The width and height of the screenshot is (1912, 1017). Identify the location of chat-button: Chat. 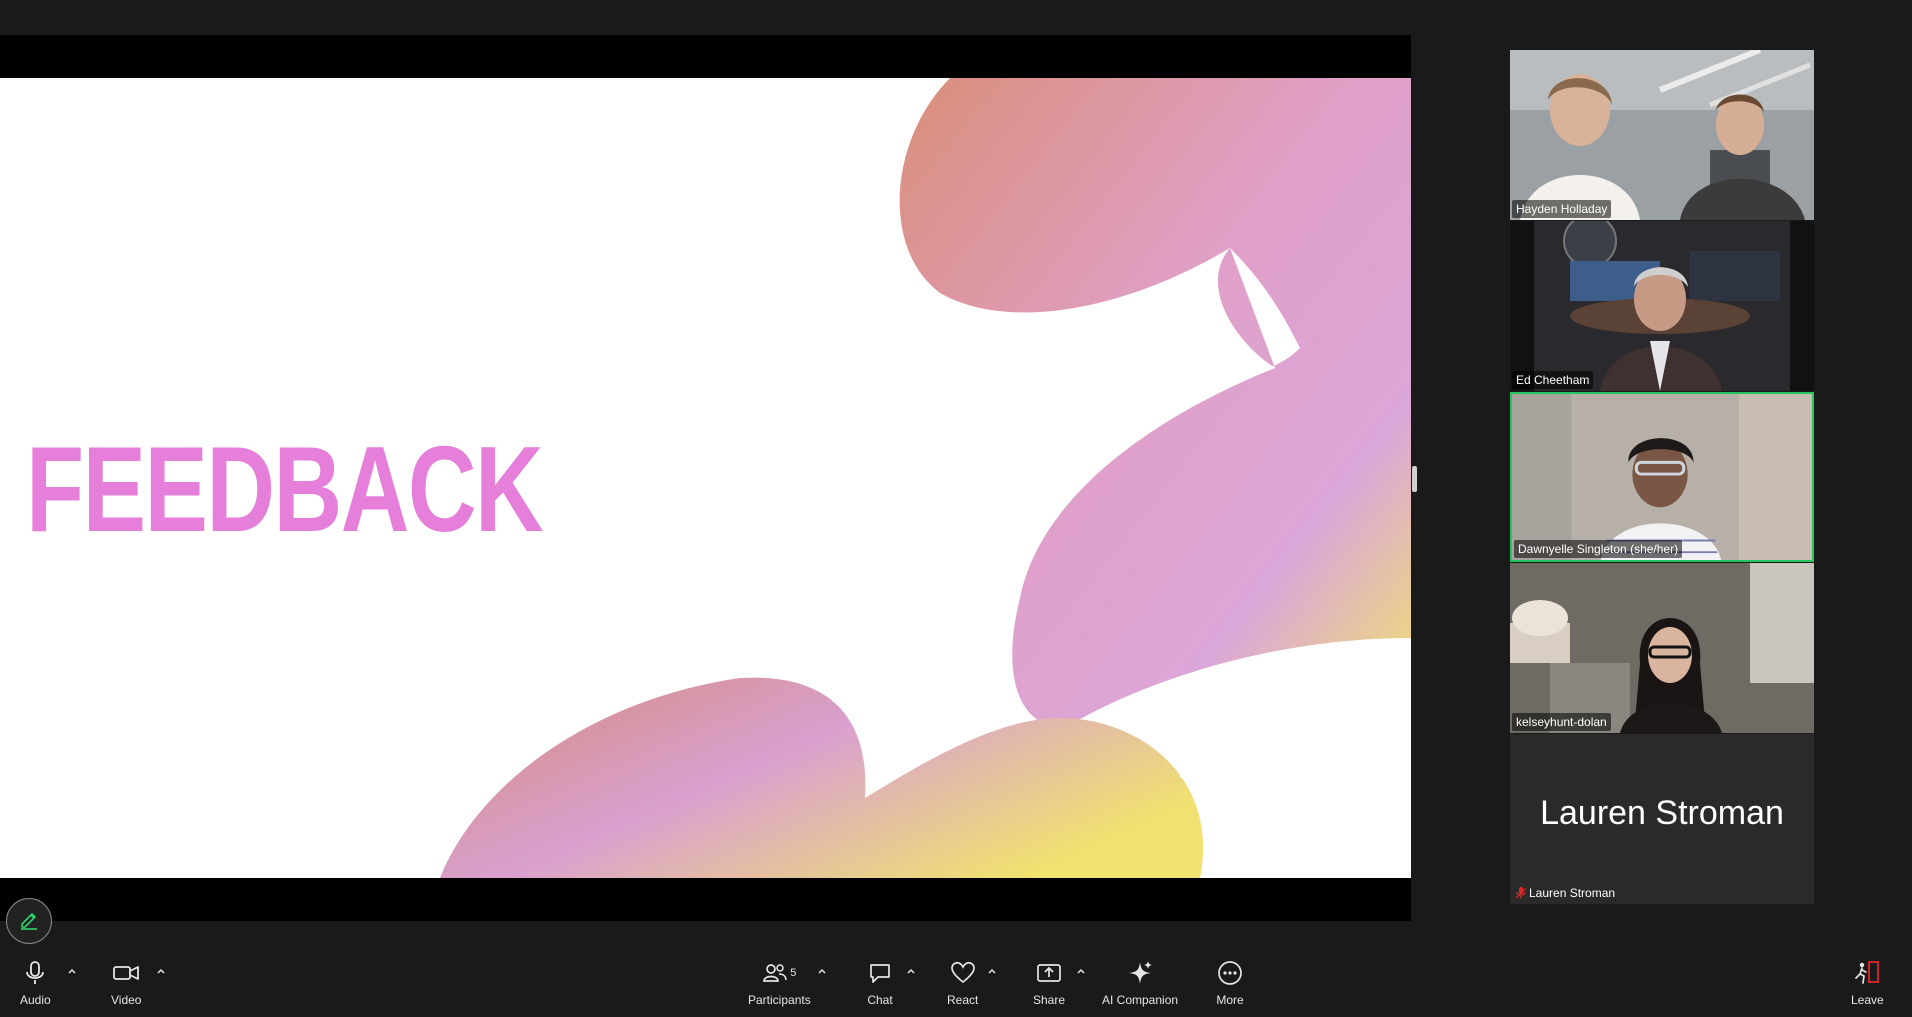
(880, 982).